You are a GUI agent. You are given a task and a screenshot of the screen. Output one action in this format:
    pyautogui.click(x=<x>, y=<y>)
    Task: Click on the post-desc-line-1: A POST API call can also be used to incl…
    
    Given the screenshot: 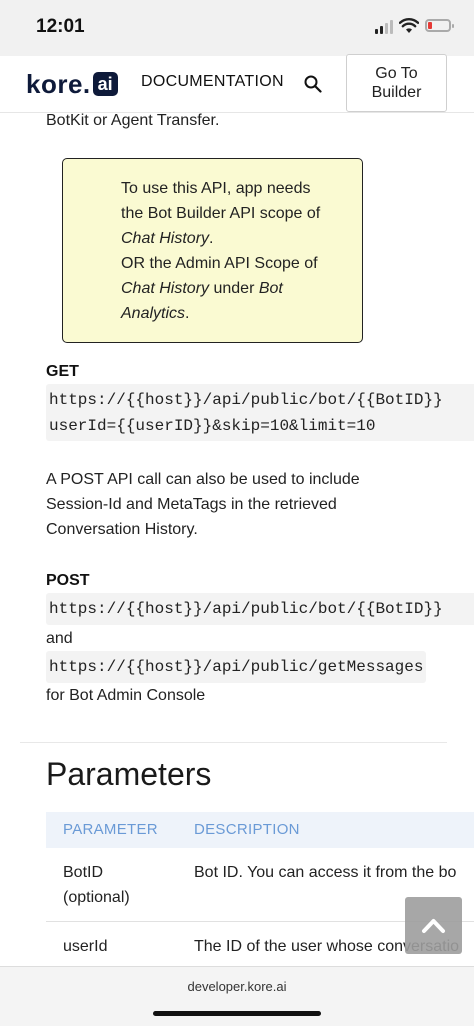 What is the action you would take?
    pyautogui.click(x=203, y=479)
    